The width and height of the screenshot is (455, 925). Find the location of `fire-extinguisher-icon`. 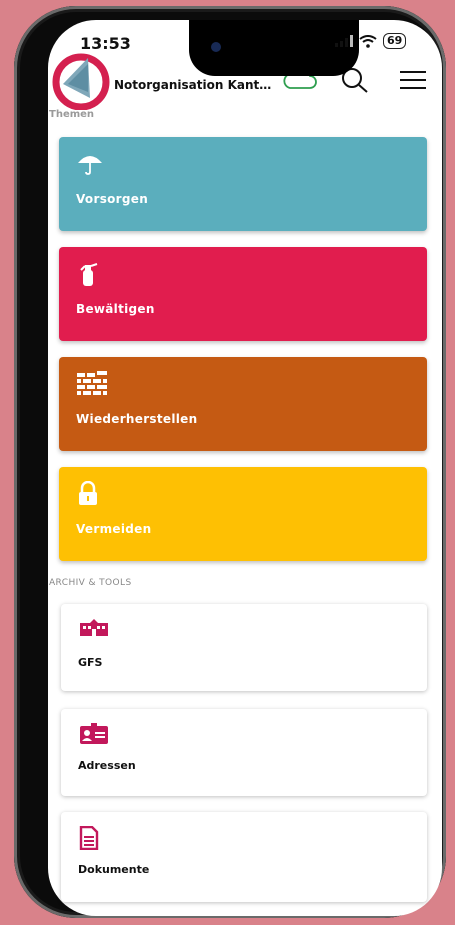

fire-extinguisher-icon is located at coordinates (89, 274).